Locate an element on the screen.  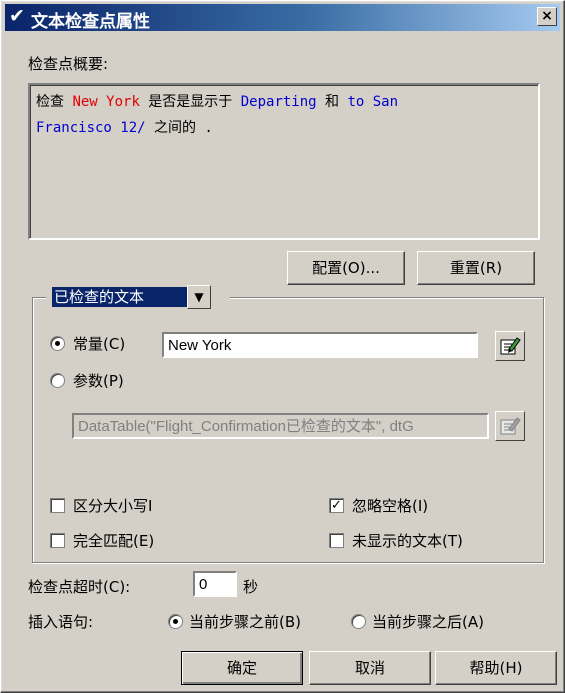
text-not-displayed-label: 未显示的文本(T) is located at coordinates (407, 540).